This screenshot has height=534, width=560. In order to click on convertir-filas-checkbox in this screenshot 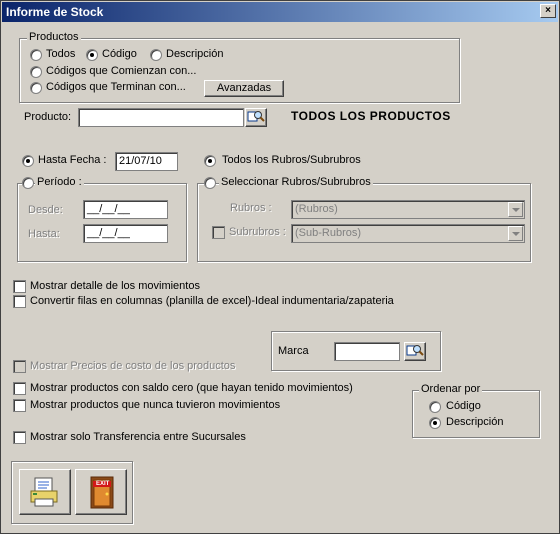, I will do `click(19, 301)`.